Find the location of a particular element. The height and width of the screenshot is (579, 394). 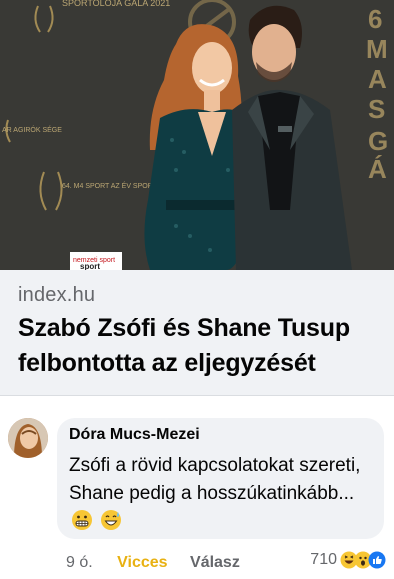

reply-button: Válasz is located at coordinates (215, 562).